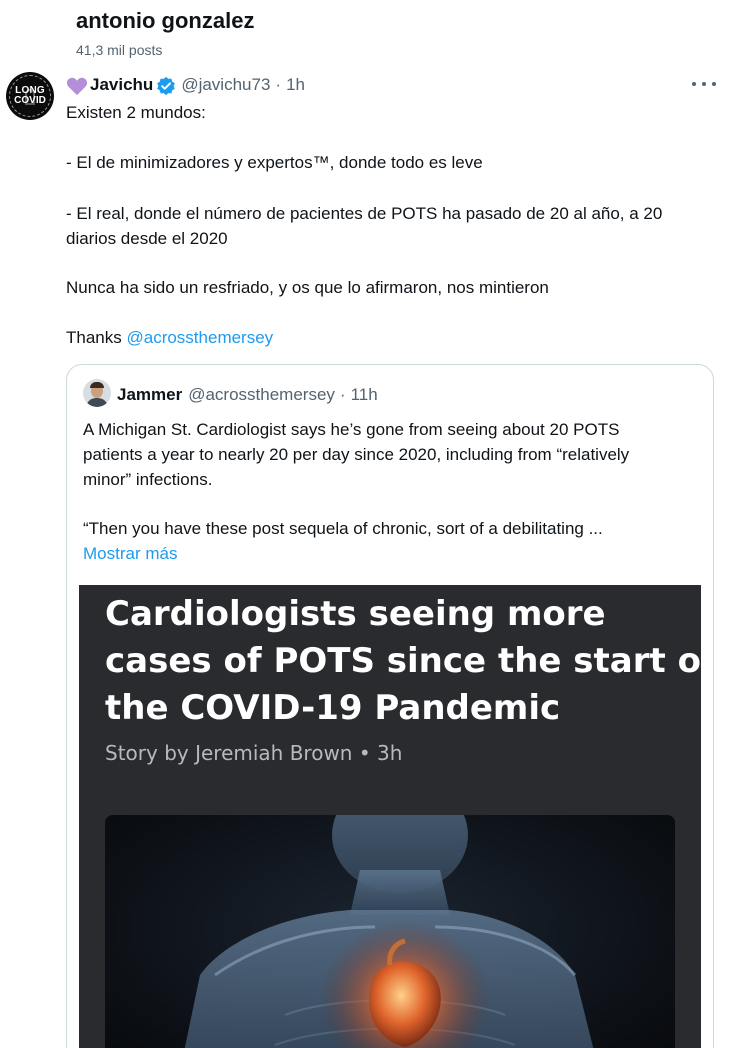  What do you see at coordinates (97, 402) in the screenshot?
I see `avatar-shirt` at bounding box center [97, 402].